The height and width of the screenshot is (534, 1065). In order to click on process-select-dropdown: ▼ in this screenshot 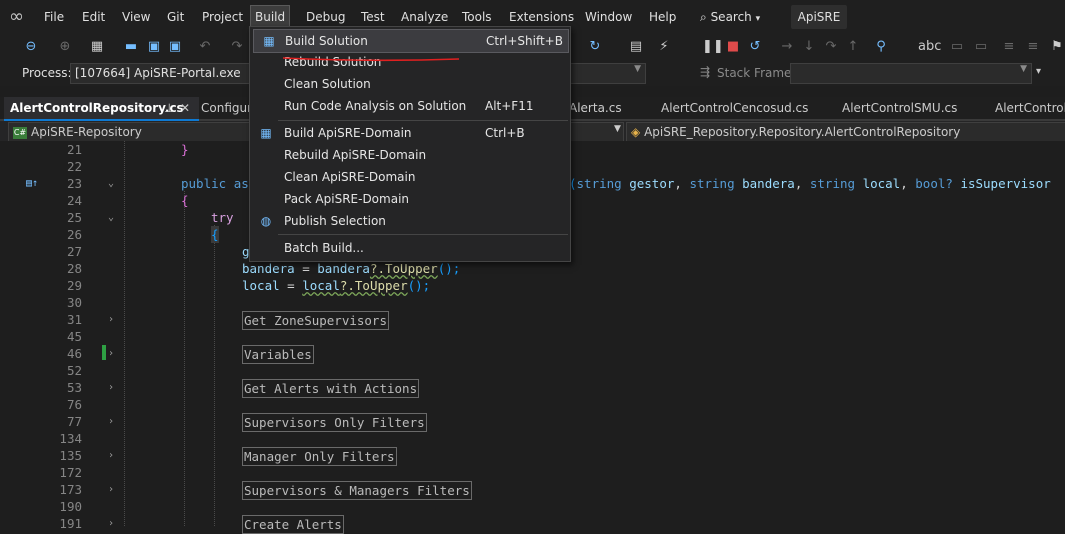, I will do `click(608, 73)`.